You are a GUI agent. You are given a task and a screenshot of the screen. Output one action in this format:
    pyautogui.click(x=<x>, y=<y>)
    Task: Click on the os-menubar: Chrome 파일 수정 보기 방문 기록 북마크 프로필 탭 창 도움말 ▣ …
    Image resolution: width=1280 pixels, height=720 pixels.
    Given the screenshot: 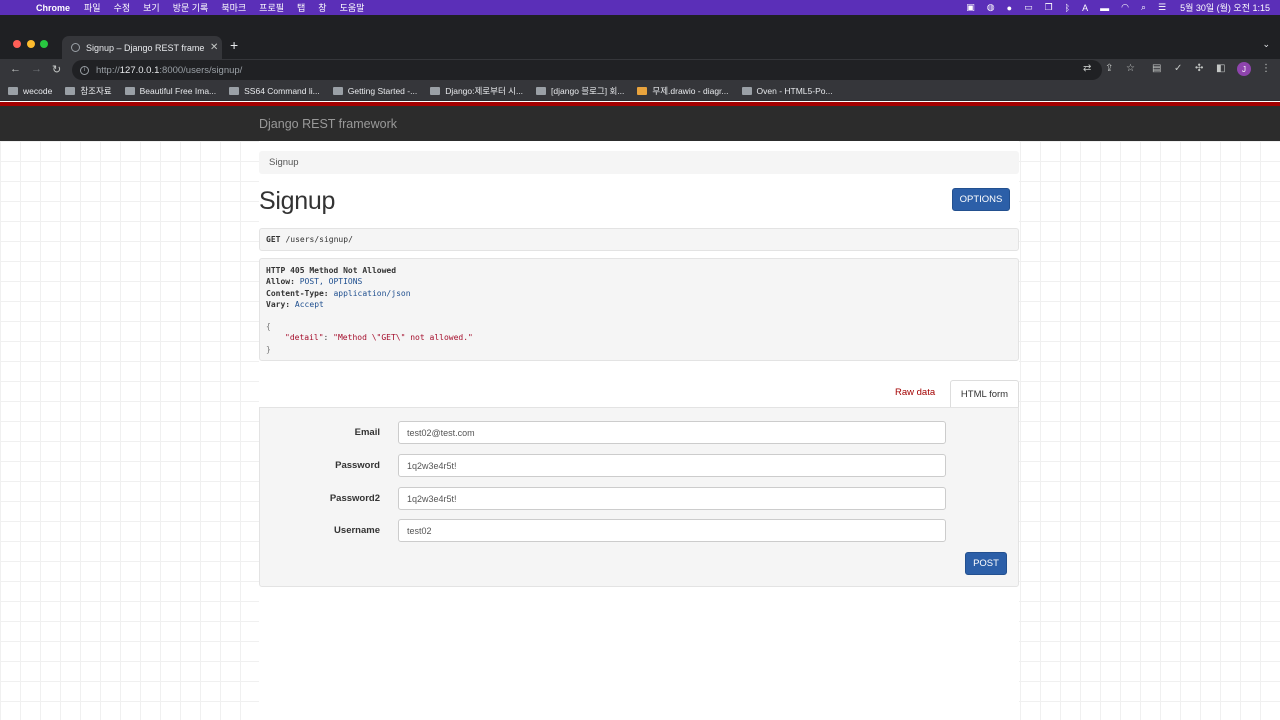 What is the action you would take?
    pyautogui.click(x=640, y=7)
    